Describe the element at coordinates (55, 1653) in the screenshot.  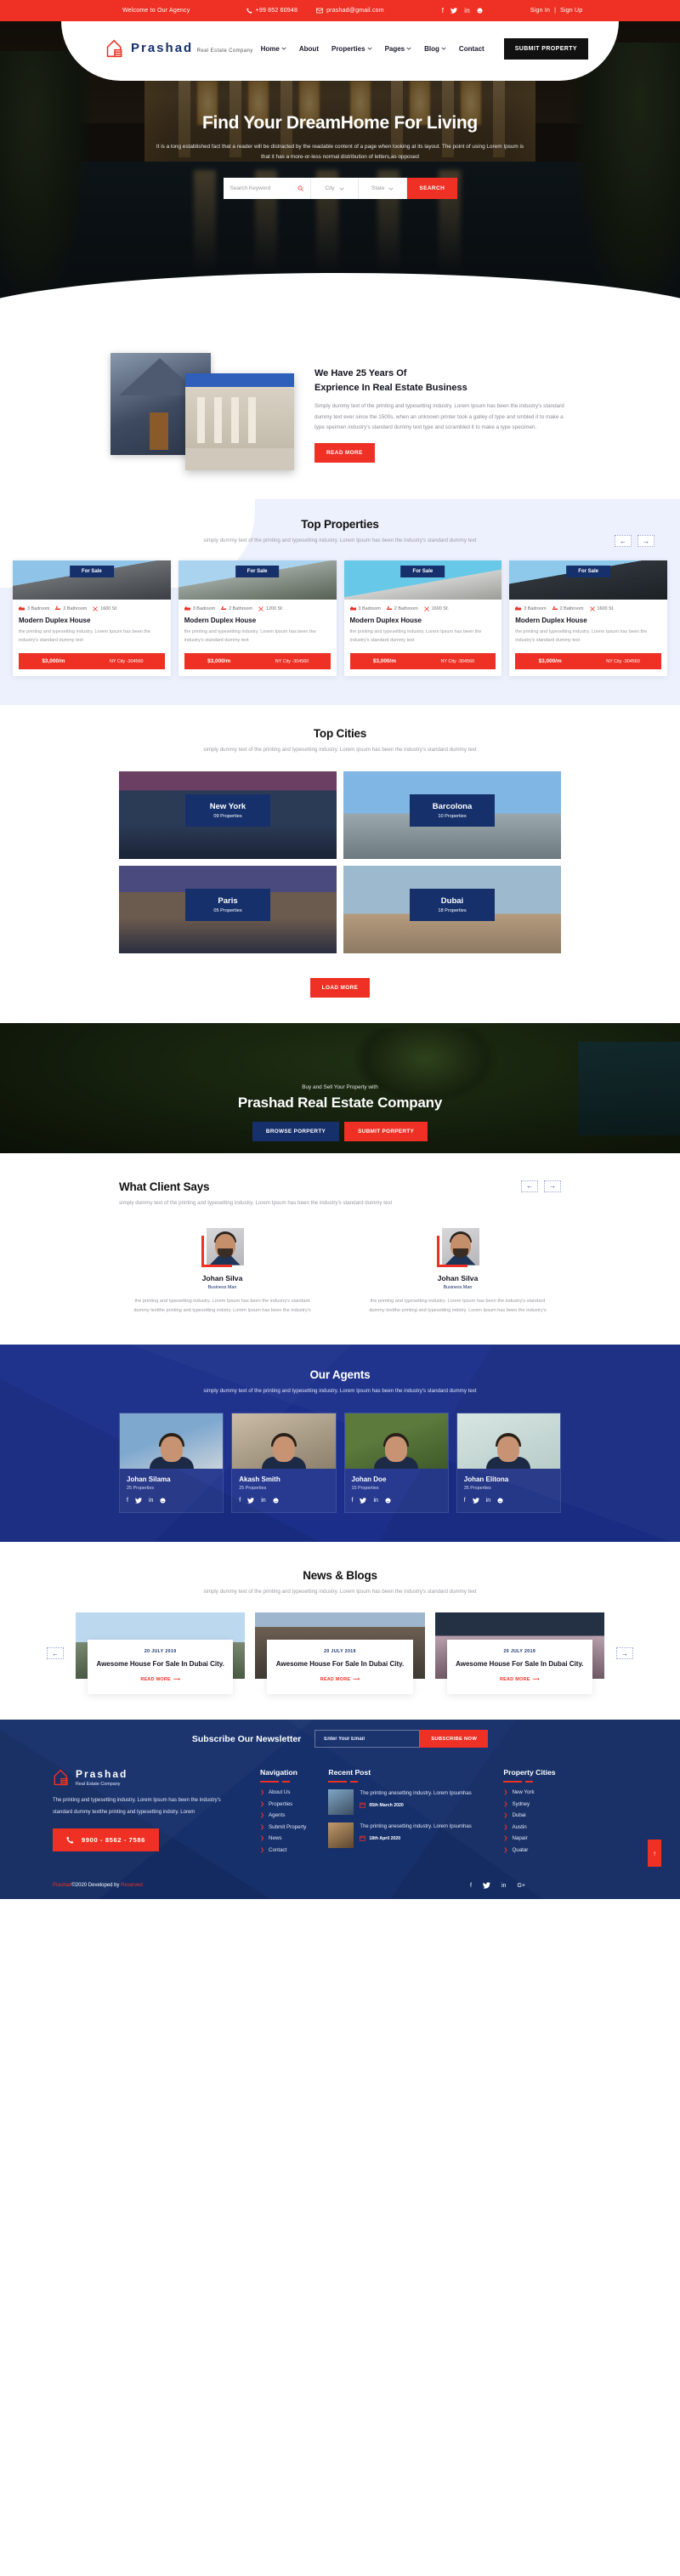
I see `news-prev-button: ←` at that location.